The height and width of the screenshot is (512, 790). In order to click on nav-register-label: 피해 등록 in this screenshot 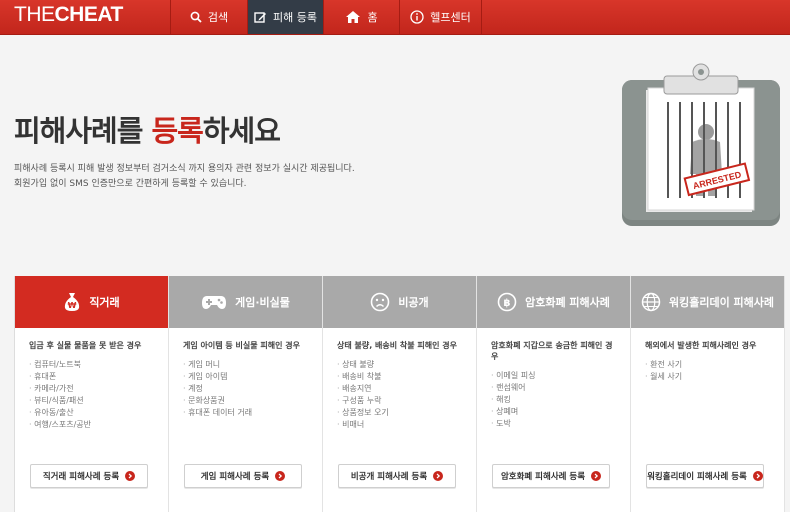, I will do `click(295, 17)`.